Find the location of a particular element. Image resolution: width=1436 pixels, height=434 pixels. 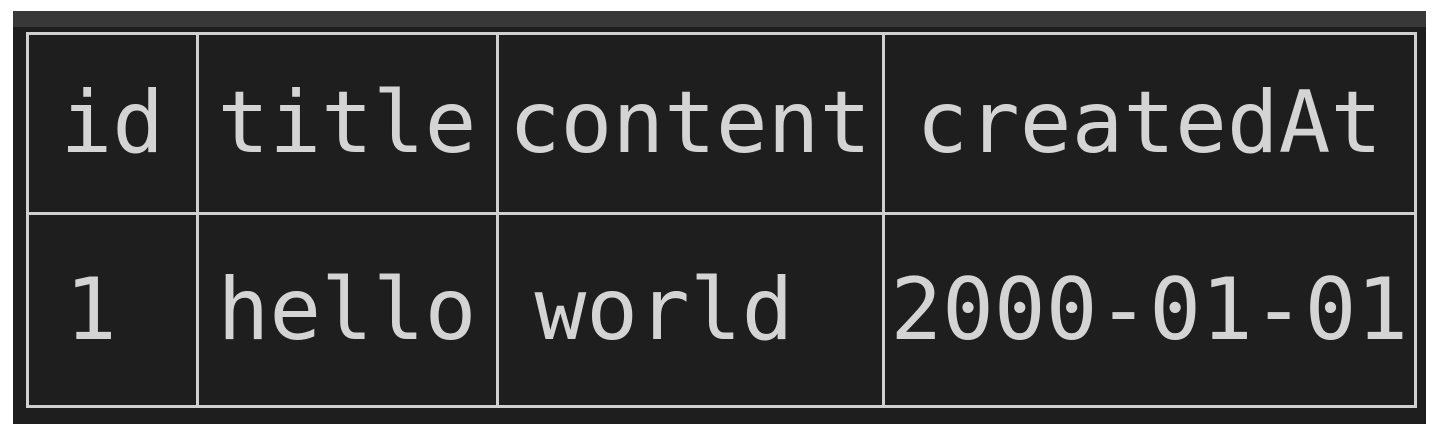

cell-title: hello is located at coordinates (347, 308).